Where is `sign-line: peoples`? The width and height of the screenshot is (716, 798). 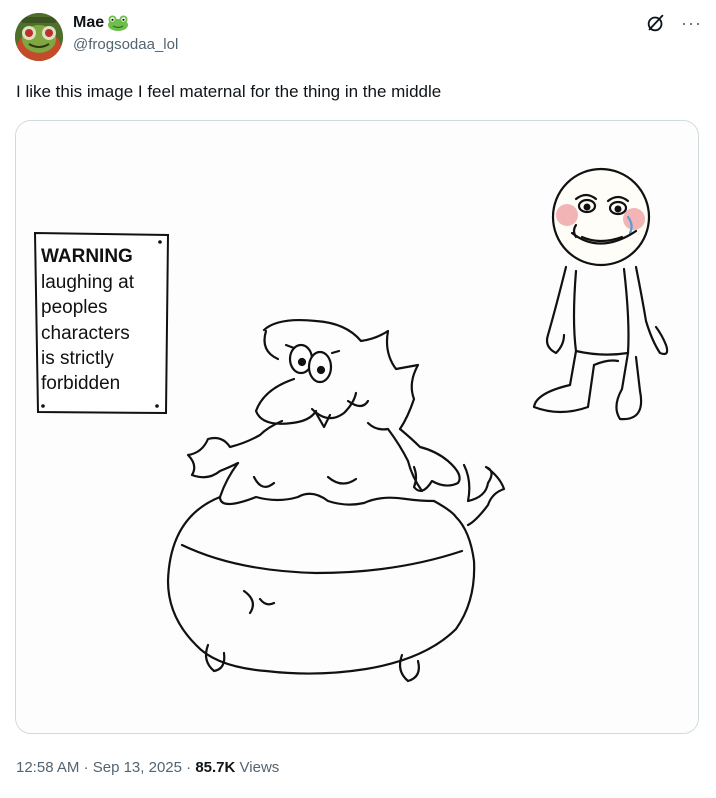 sign-line: peoples is located at coordinates (74, 307).